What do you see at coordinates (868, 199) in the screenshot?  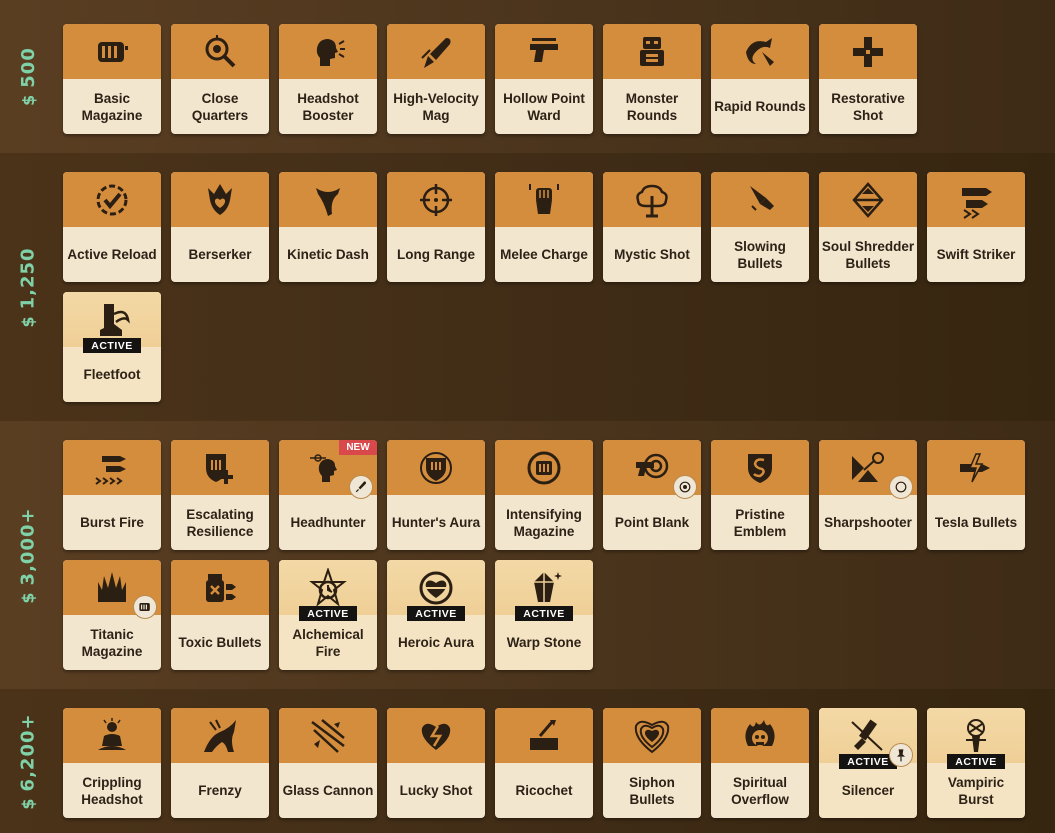 I see `diamond-arrows-icon` at bounding box center [868, 199].